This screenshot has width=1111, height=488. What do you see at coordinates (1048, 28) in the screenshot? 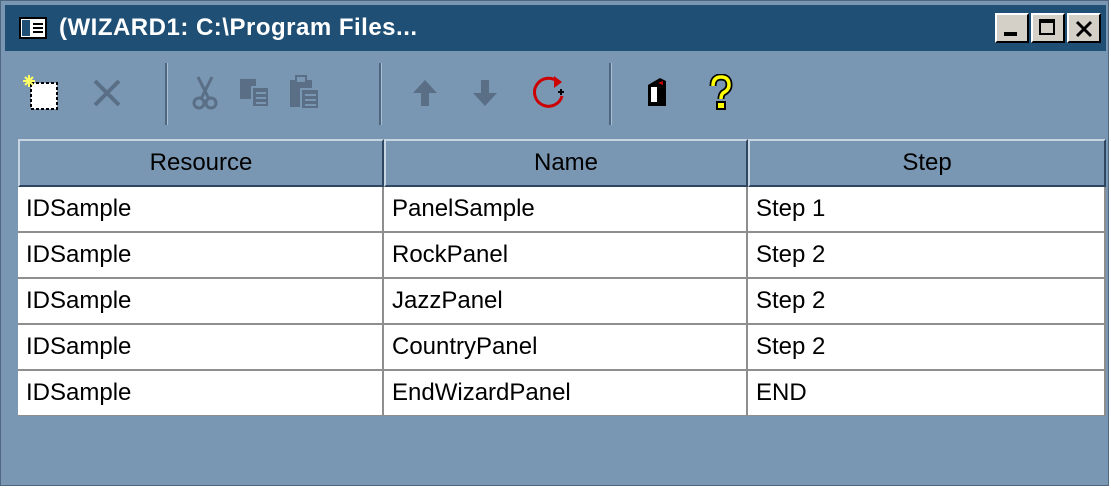
I see `maximize-button` at bounding box center [1048, 28].